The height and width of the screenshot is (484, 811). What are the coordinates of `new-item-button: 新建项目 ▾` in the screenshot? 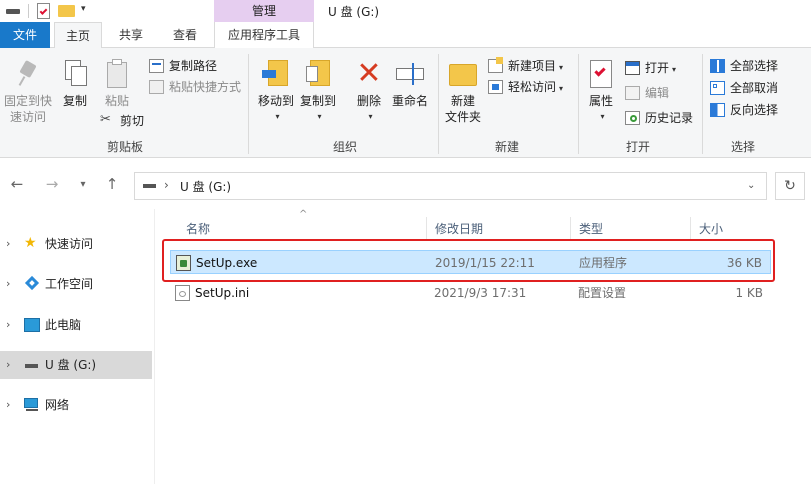 It's located at (525, 66).